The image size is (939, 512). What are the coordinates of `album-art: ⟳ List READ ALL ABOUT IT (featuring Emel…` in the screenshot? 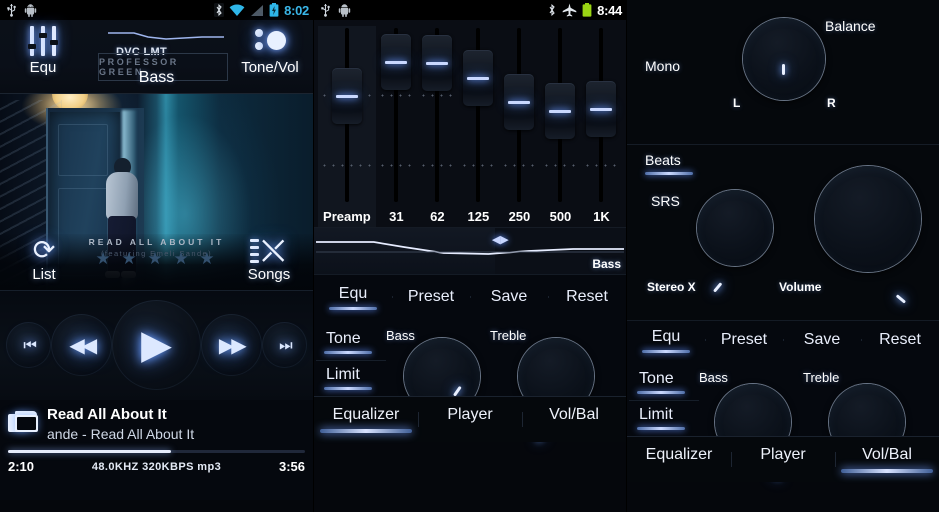 It's located at (156, 192).